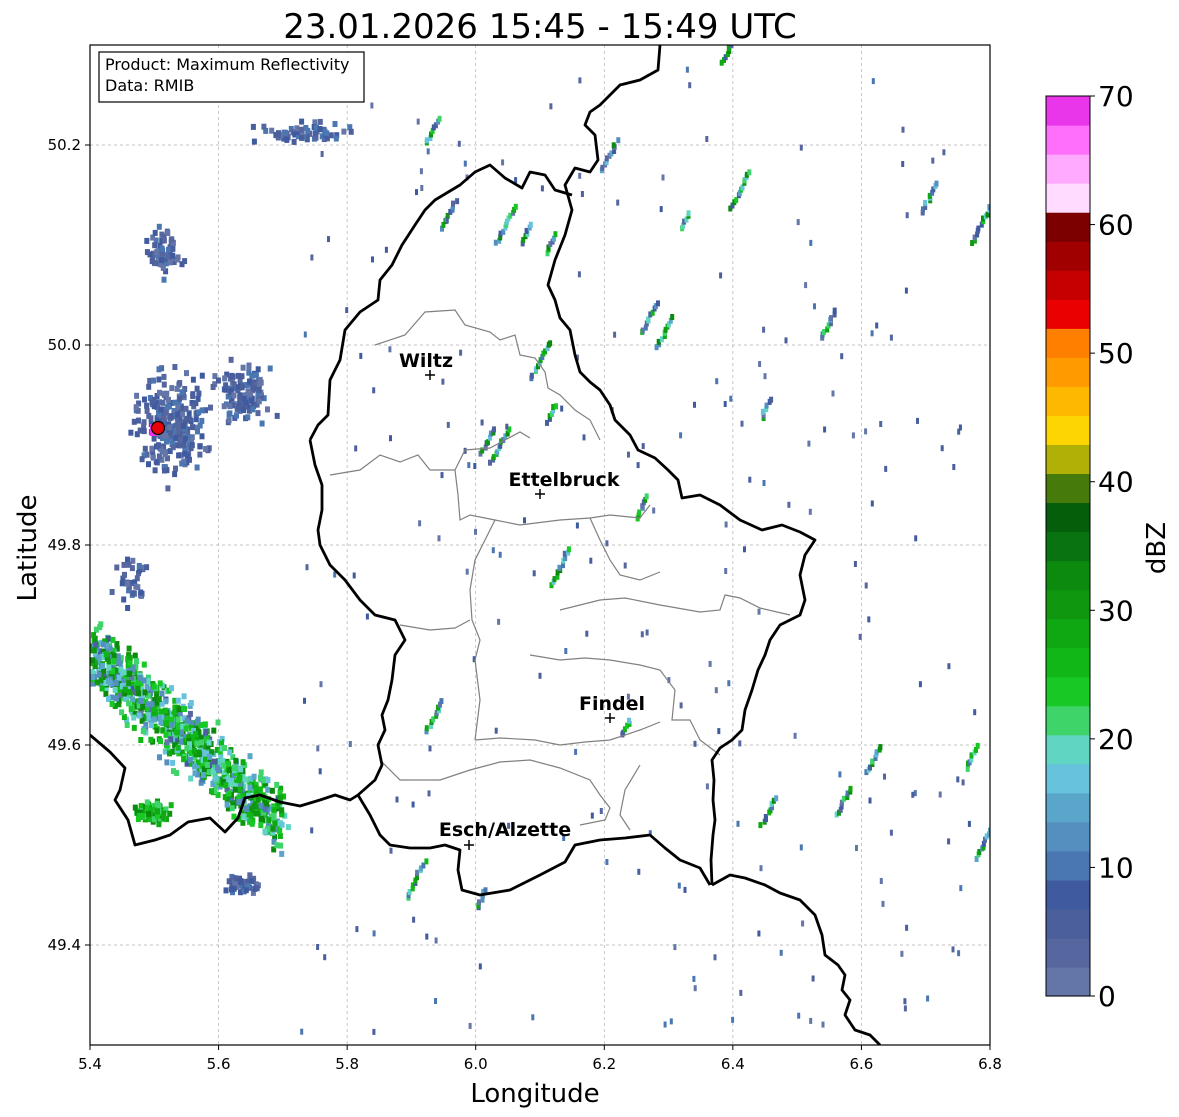 This screenshot has height=1117, width=1179. I want to click on city-label-wiltz: Wiltz, so click(426, 361).